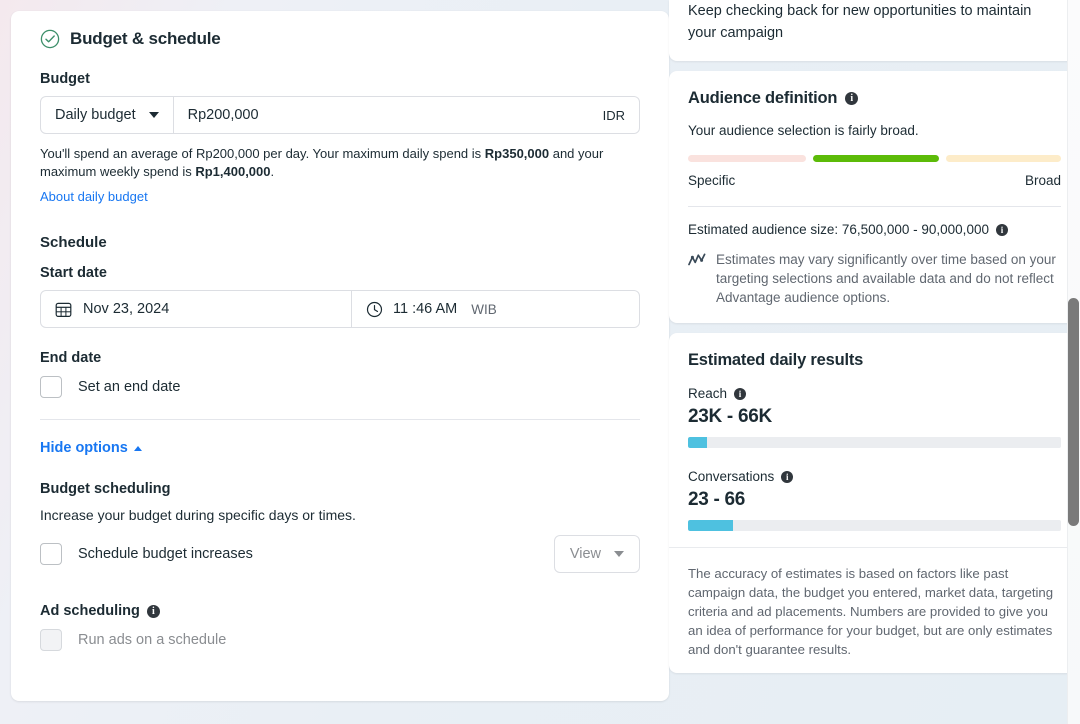 The image size is (1080, 724). Describe the element at coordinates (90, 611) in the screenshot. I see `ad-scheduling-heading: Ad scheduling` at that location.